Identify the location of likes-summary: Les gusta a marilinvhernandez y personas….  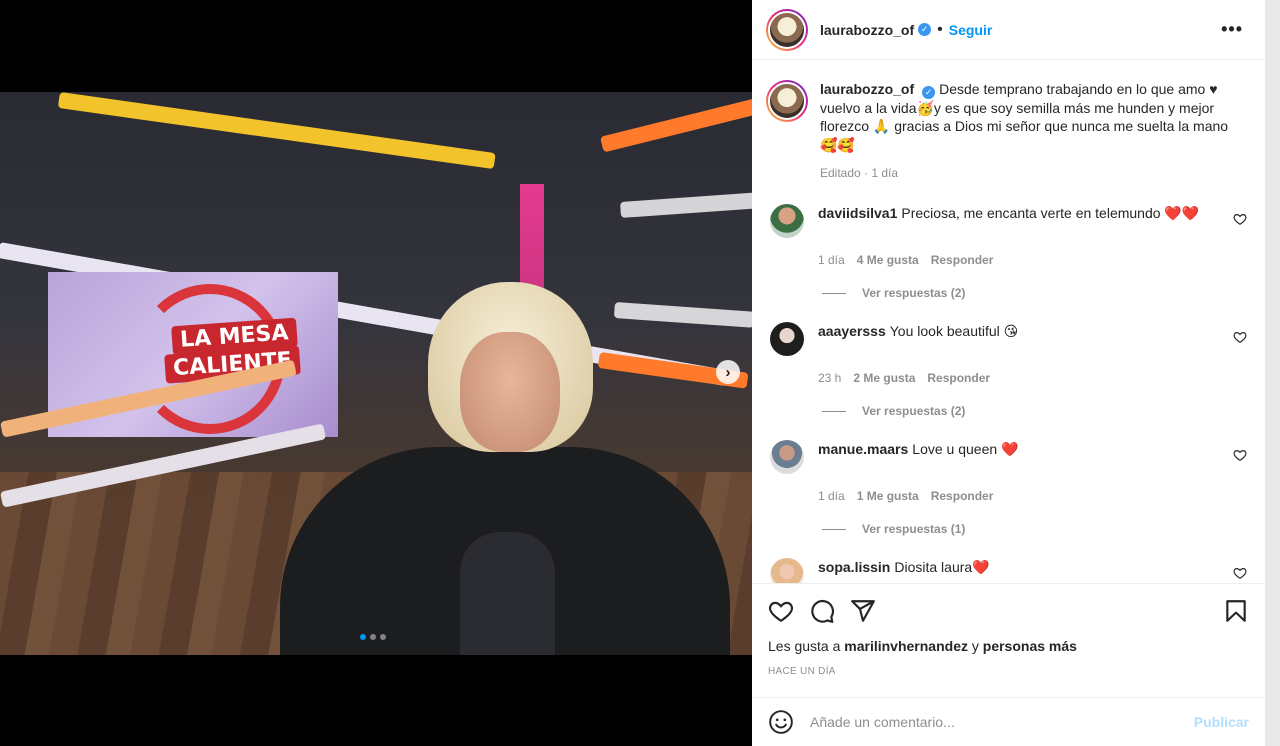
(922, 646).